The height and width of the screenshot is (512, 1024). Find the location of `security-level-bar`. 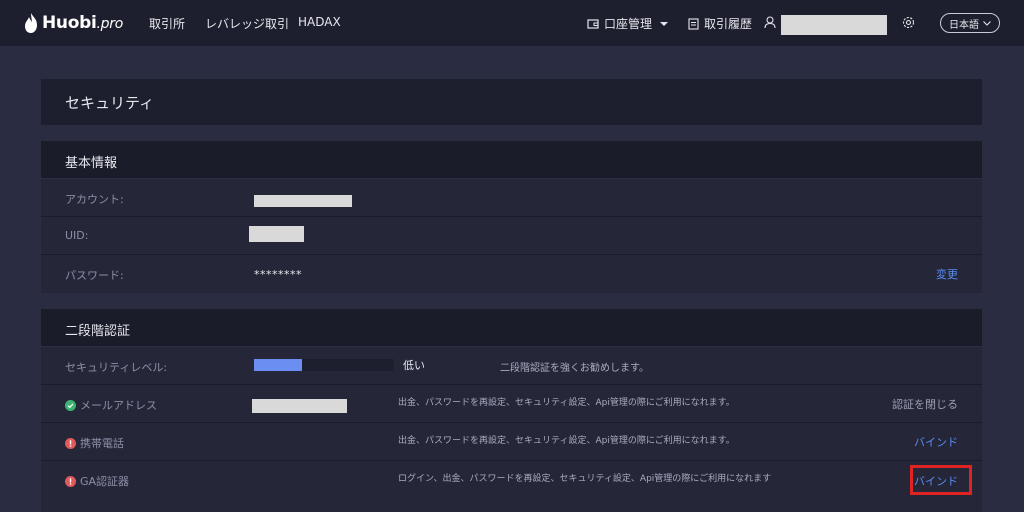

security-level-bar is located at coordinates (324, 365).